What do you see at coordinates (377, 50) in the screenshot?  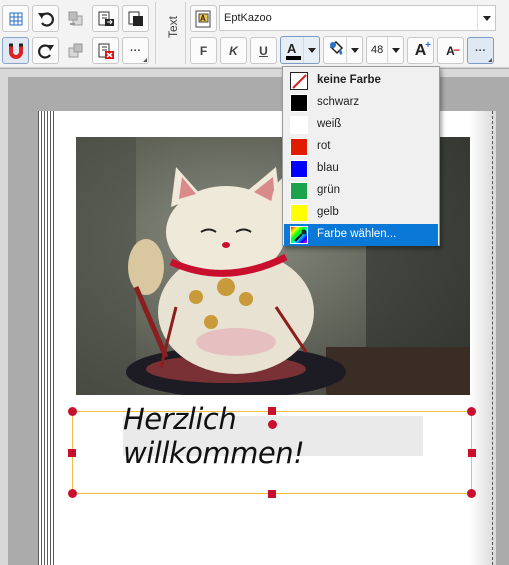 I see `font-size-value: 48` at bounding box center [377, 50].